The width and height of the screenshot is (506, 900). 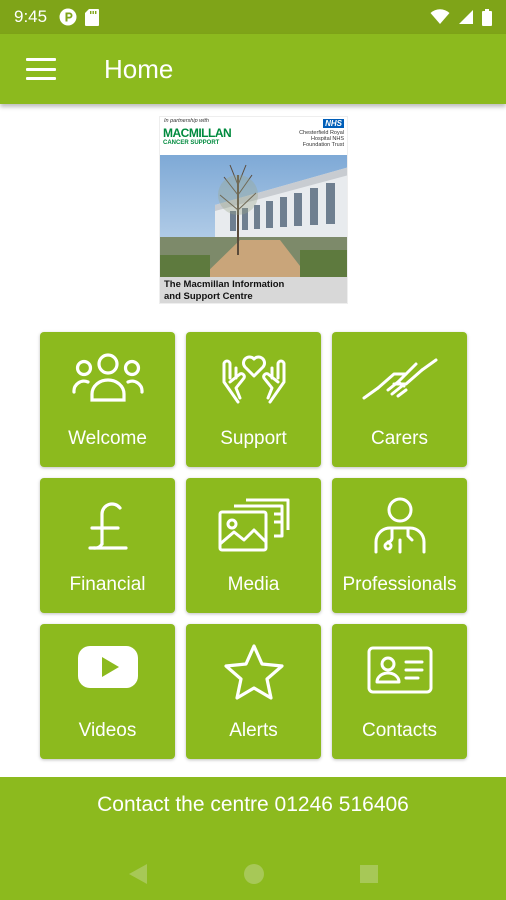 What do you see at coordinates (107, 526) in the screenshot?
I see `pound-icon` at bounding box center [107, 526].